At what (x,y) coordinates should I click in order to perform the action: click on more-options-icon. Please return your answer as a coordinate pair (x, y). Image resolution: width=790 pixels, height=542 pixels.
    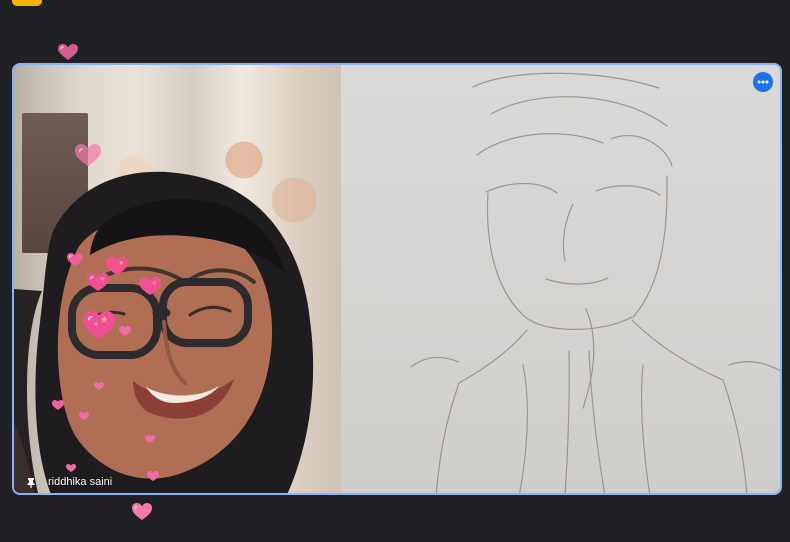
    Looking at the image, I should click on (763, 82).